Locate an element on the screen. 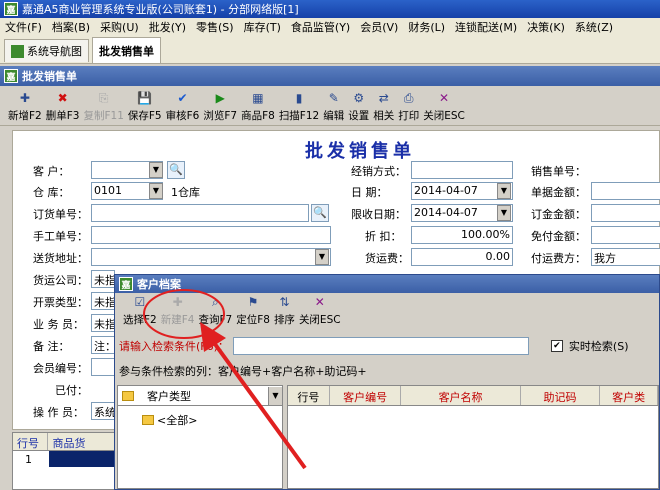 Image resolution: width=660 pixels, height=490 pixels. annotation-overlay is located at coordinates (225, 379).